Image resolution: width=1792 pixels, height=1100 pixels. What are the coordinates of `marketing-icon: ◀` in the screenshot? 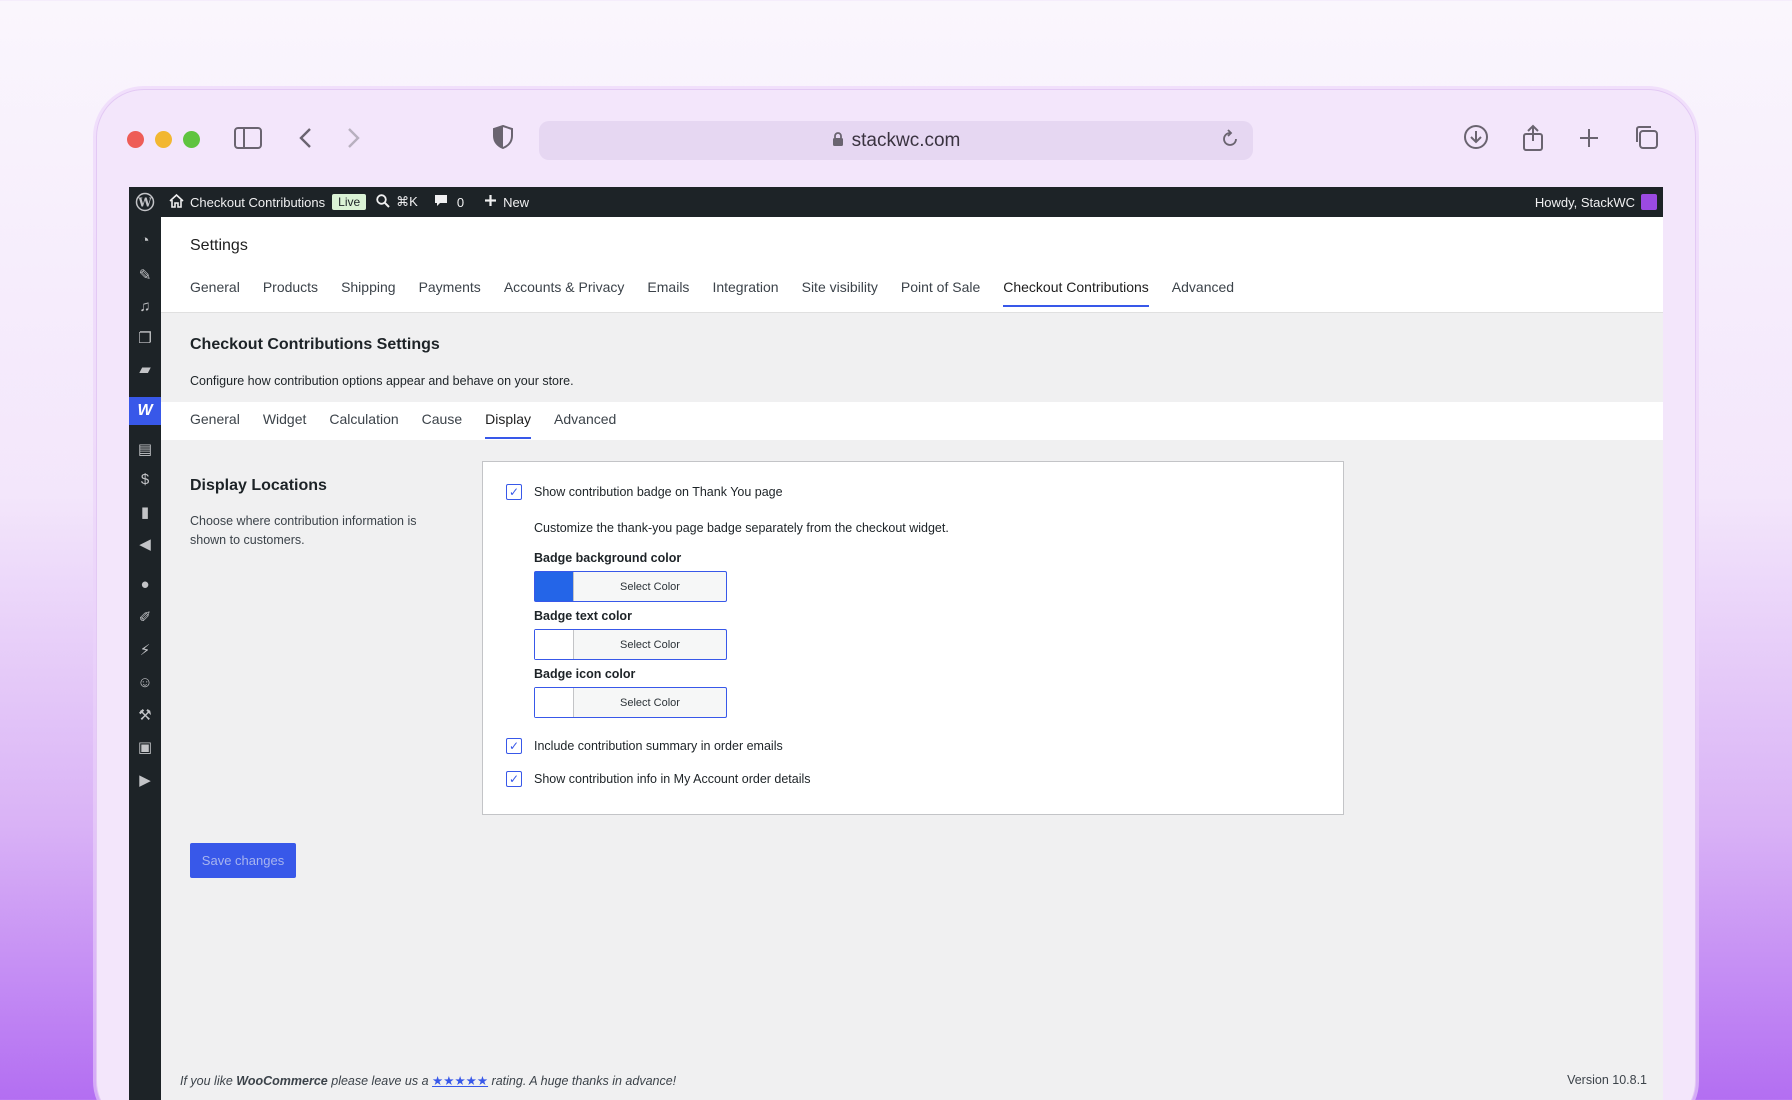 It's located at (145, 544).